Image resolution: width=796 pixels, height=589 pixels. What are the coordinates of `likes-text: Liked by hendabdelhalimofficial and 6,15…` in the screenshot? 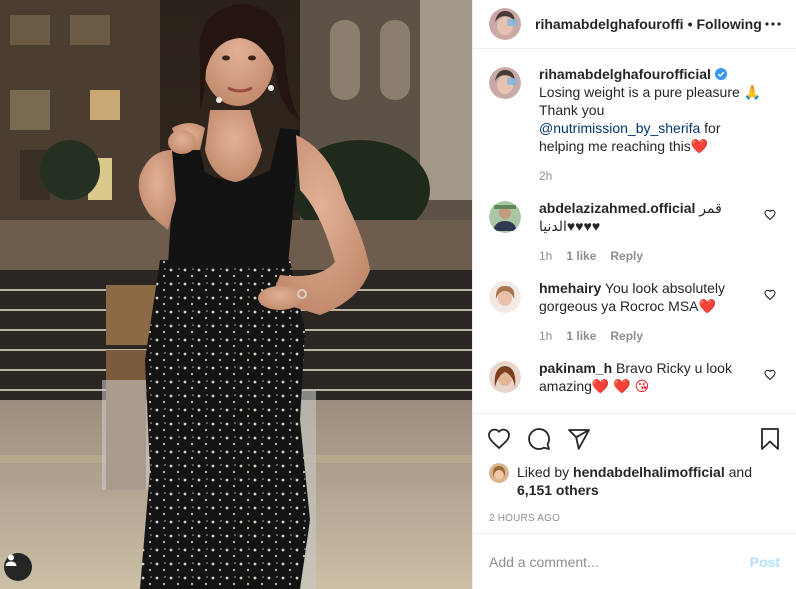 It's located at (634, 481).